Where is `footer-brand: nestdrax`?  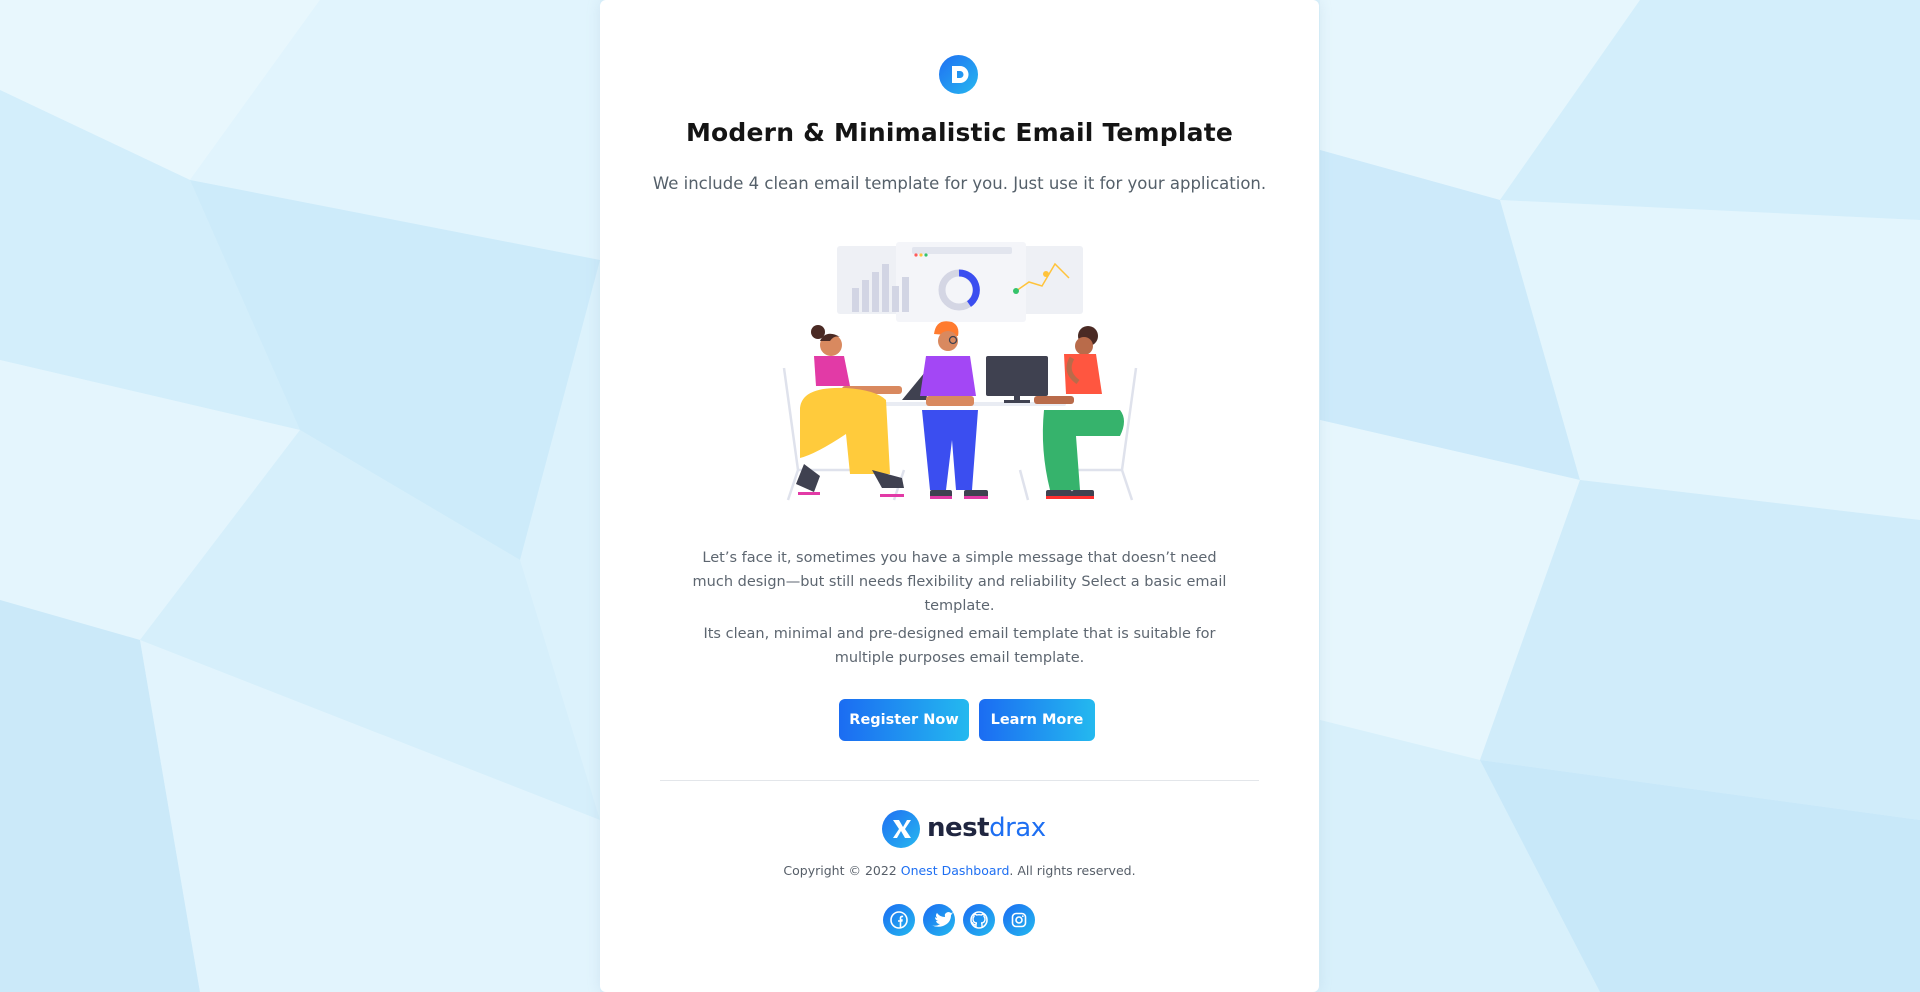
footer-brand: nestdrax is located at coordinates (964, 829).